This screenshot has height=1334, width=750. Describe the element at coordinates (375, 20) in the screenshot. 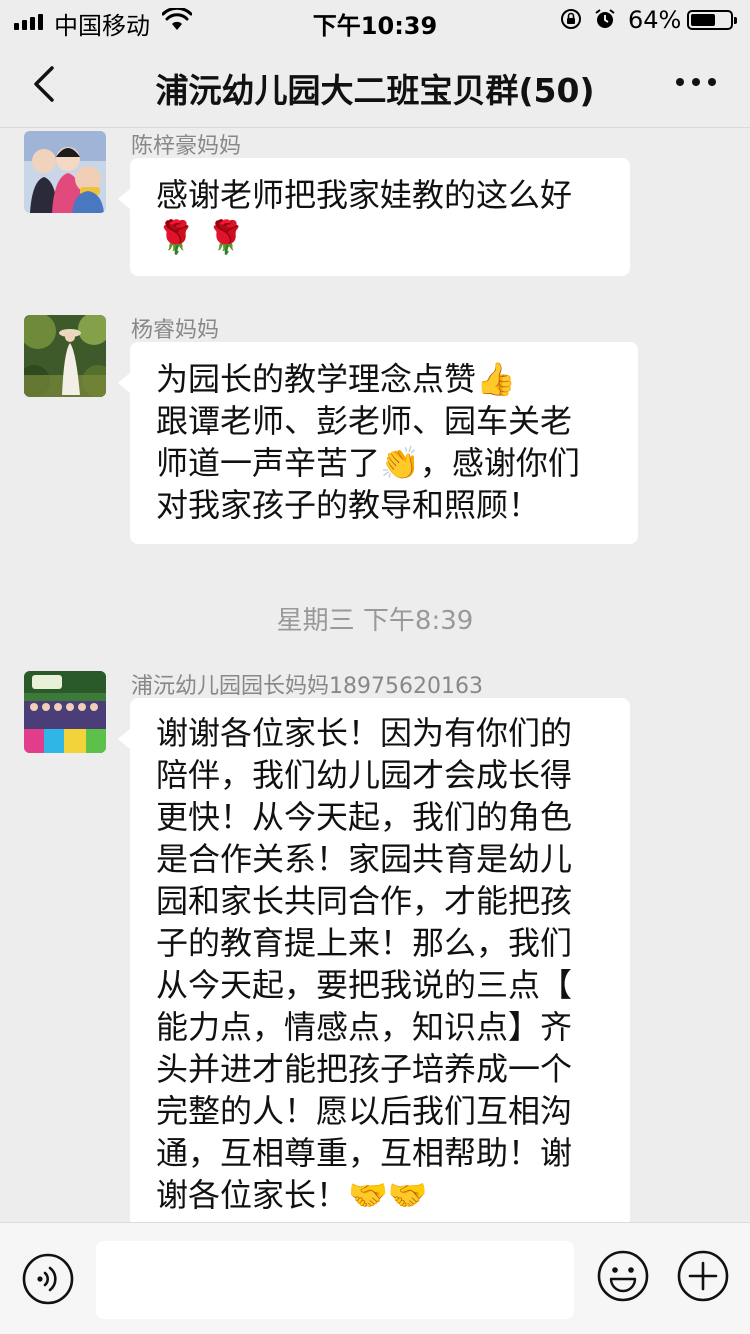

I see `status-bar: 中国移动 下午10:39 64%` at that location.